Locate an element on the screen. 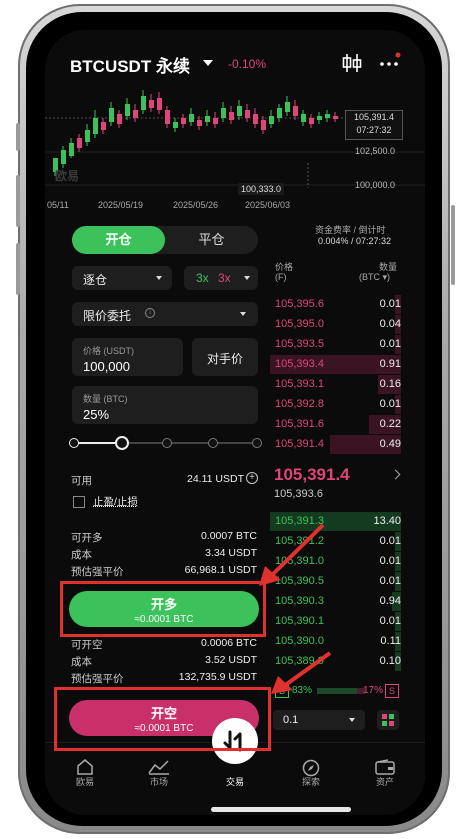 This screenshot has height=839, width=475. ask-row: 105,393.4 0.91 is located at coordinates (335, 364).